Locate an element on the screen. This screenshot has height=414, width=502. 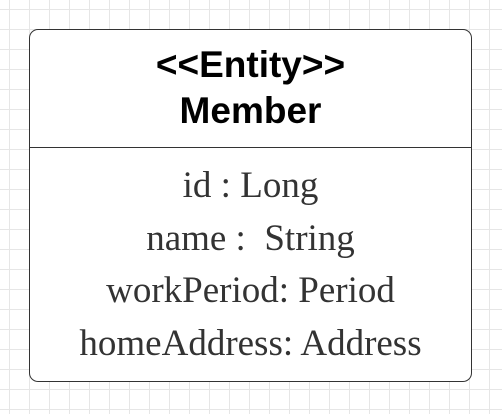
attribute-id: id : Long is located at coordinates (250, 185).